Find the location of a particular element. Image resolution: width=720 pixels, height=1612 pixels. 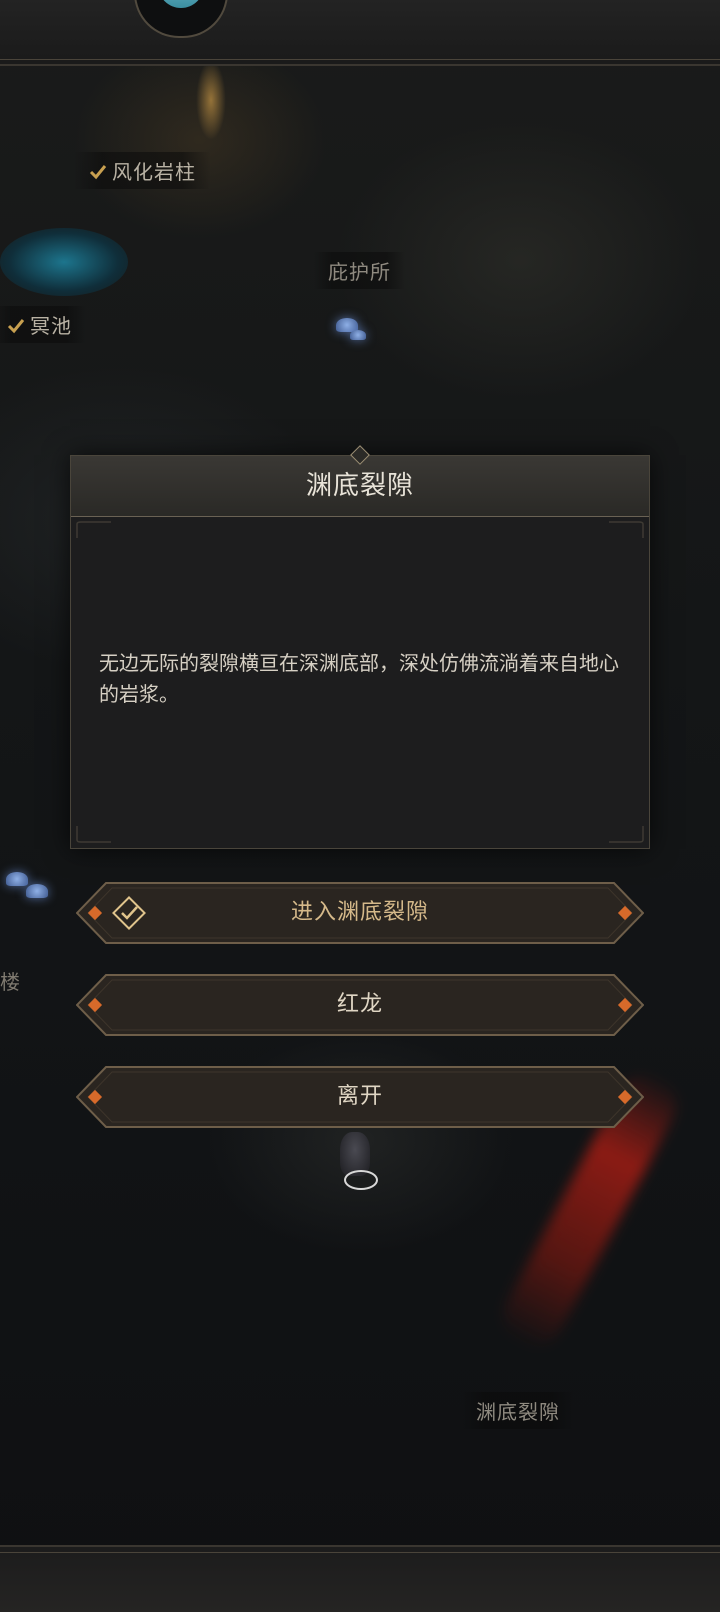

option-leave: 离开 is located at coordinates (360, 1097).